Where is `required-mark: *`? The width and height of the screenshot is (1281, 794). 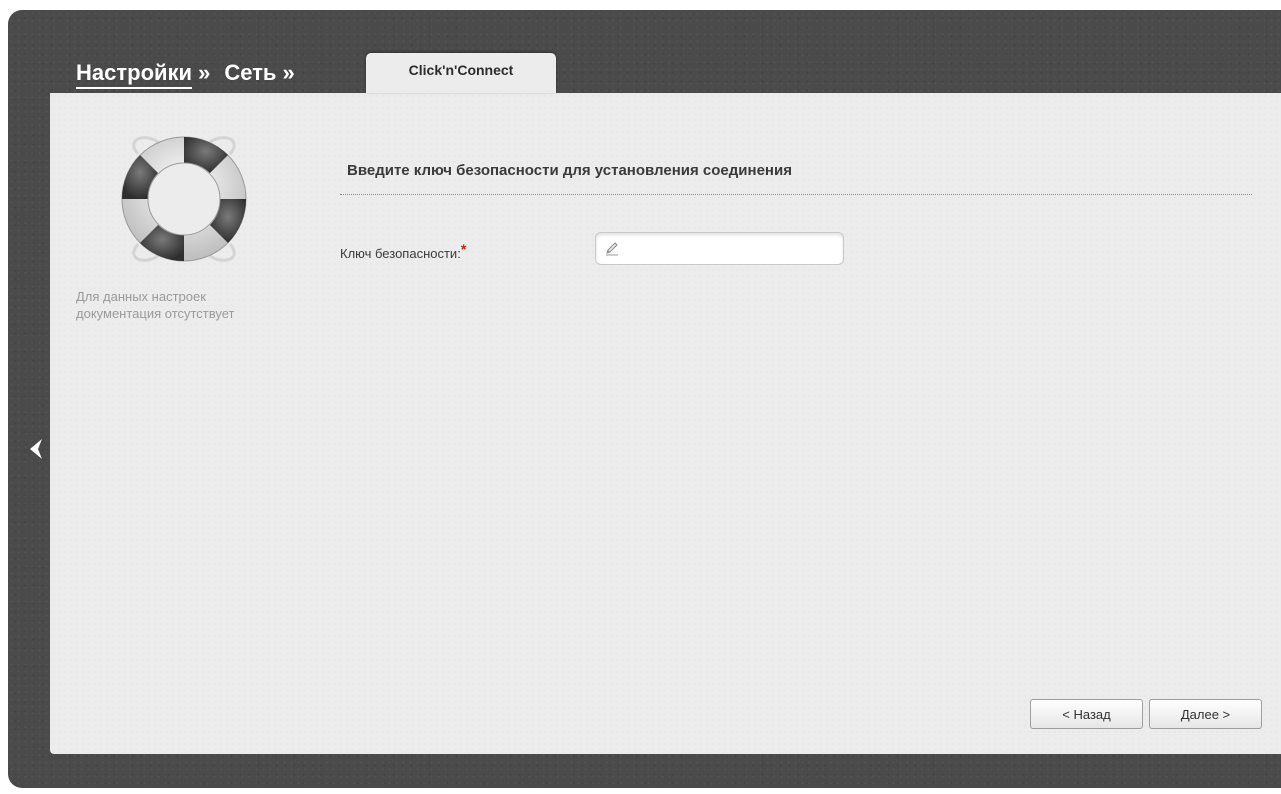 required-mark: * is located at coordinates (463, 249).